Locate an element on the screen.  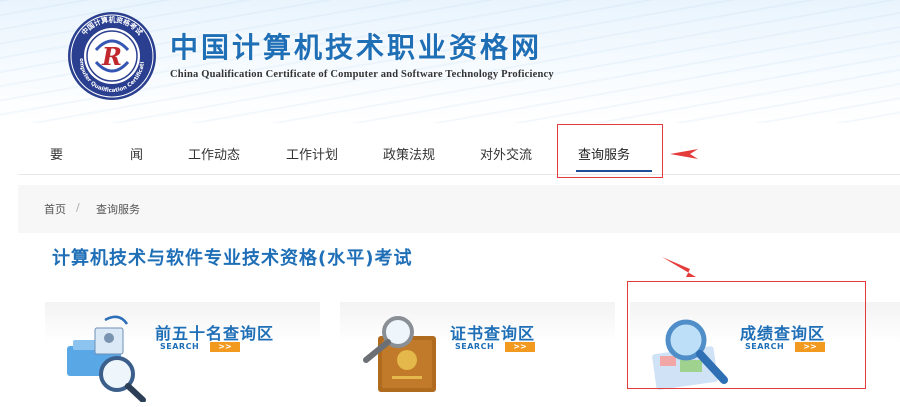
card-top-fifty-query: 前五十名查询区 SEARCH >> is located at coordinates (182, 352).